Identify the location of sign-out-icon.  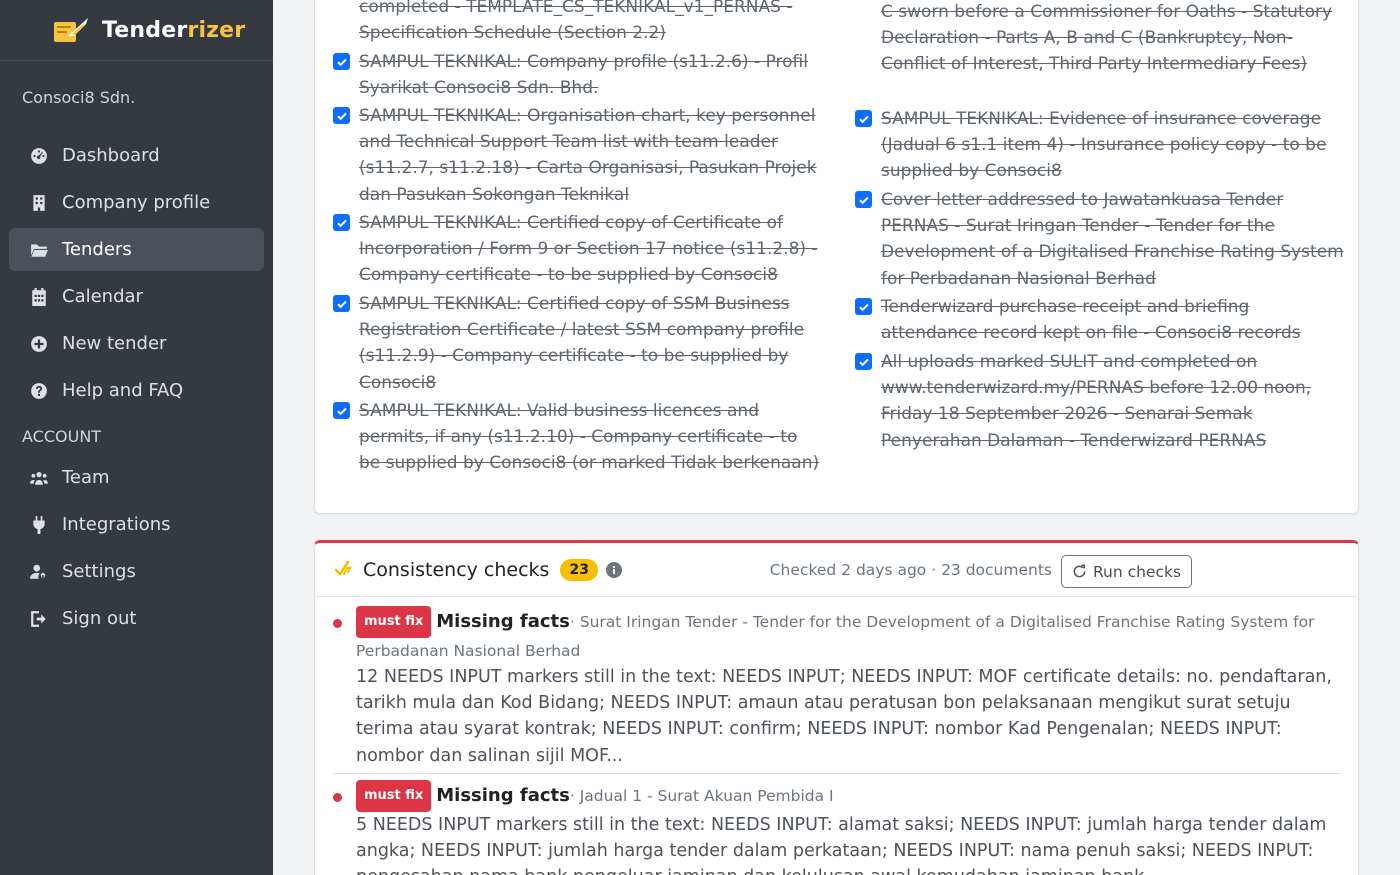
(39, 619).